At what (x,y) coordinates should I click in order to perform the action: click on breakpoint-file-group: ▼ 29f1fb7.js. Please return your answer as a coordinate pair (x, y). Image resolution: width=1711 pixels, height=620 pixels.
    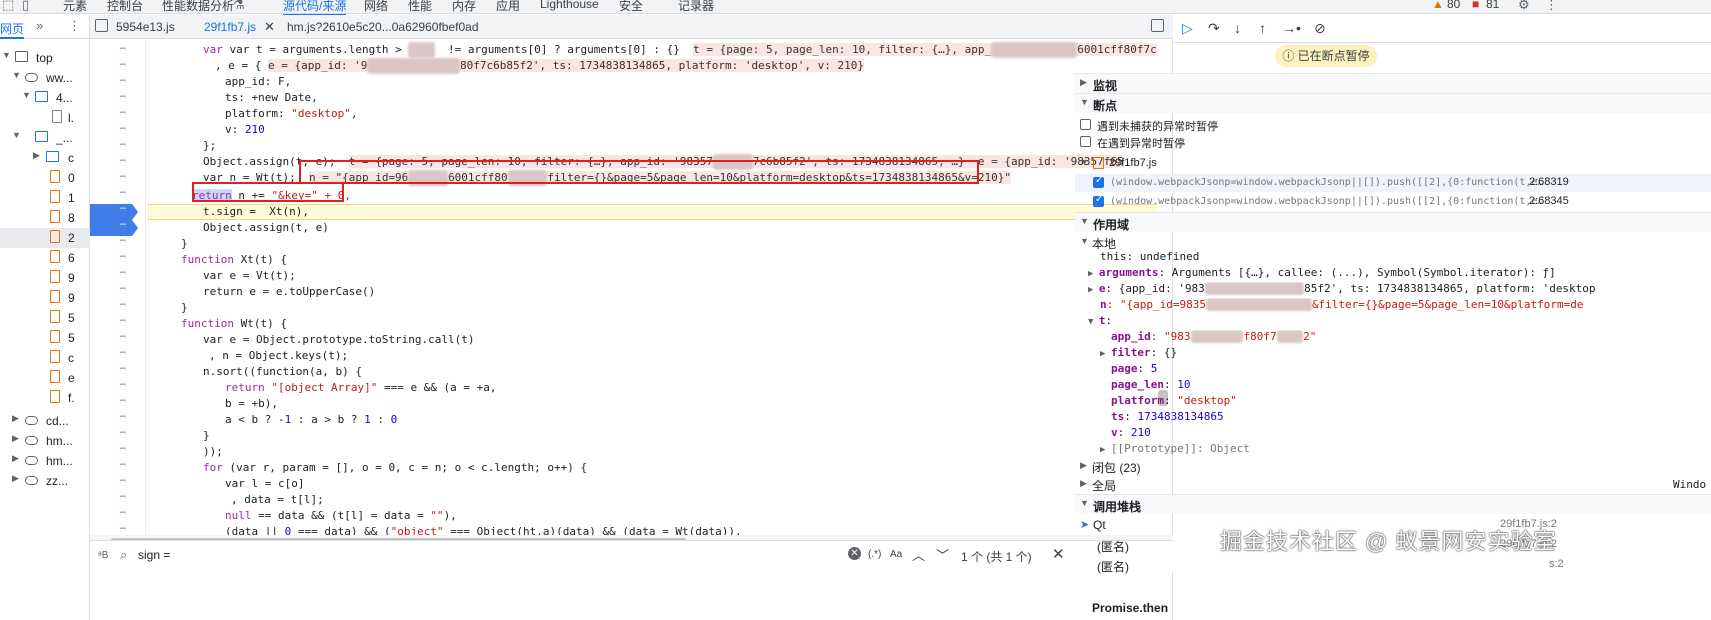
    Looking at the image, I should click on (1393, 164).